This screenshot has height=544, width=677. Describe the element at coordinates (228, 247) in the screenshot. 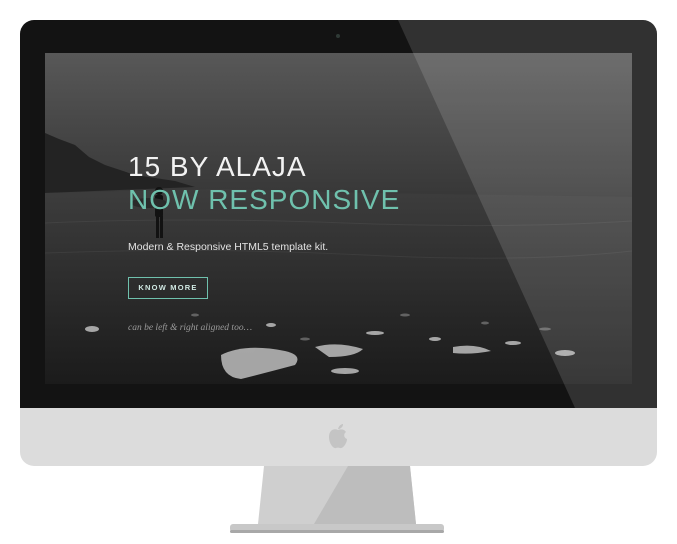

I see `hero-subtitle: Modern & Responsive HTML5 template kit.` at that location.